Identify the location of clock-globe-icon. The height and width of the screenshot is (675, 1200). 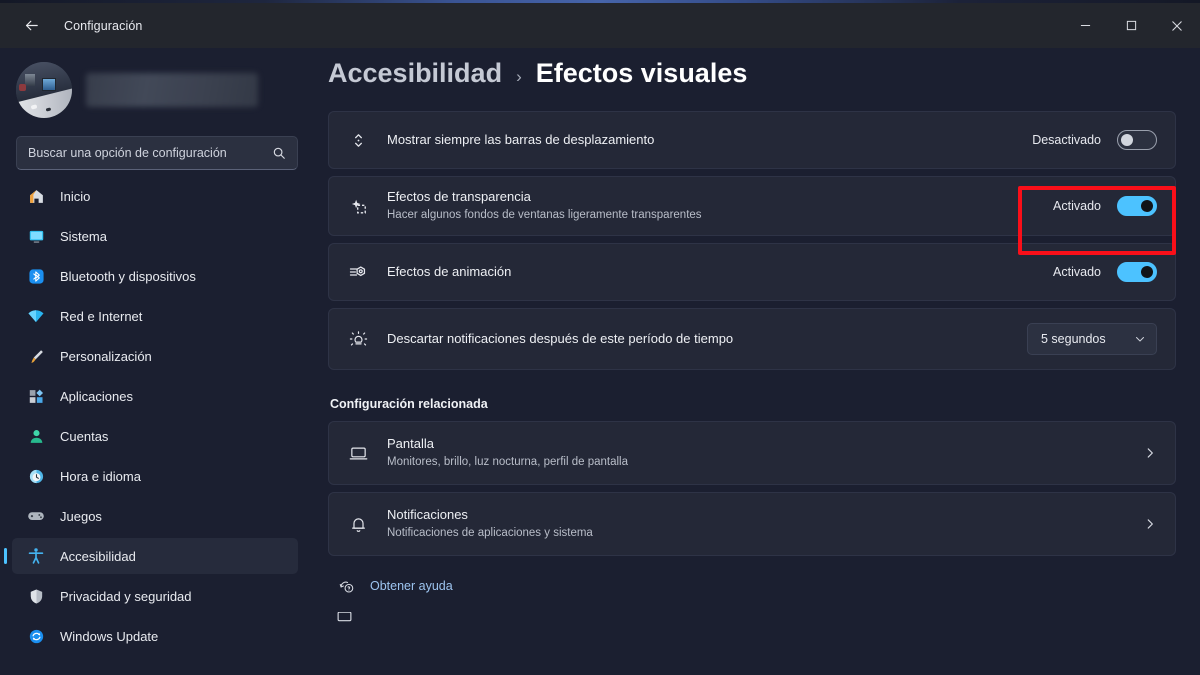
(36, 476).